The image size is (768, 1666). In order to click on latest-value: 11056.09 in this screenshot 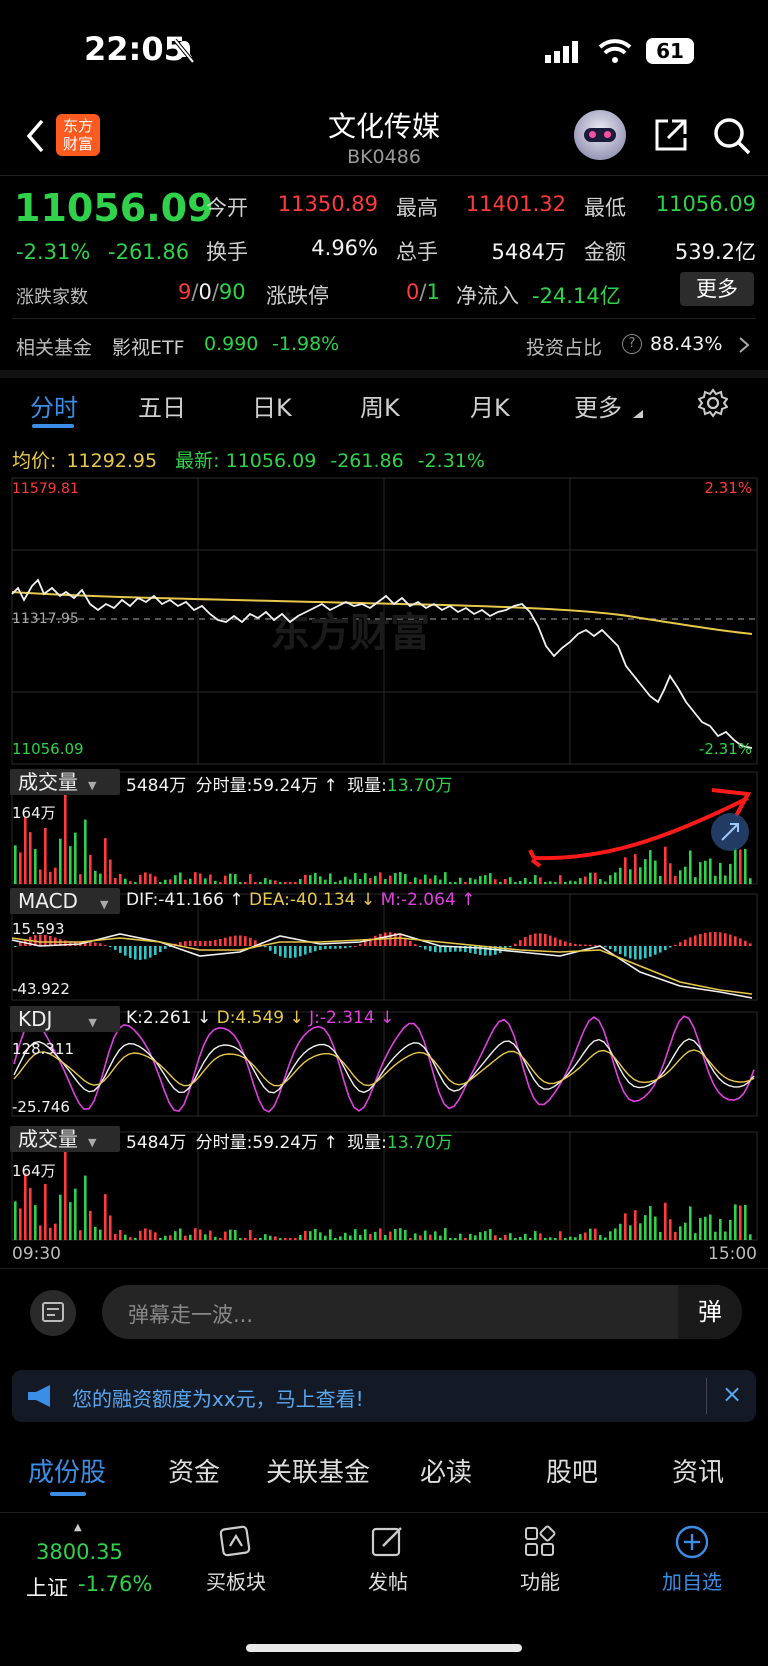, I will do `click(271, 461)`.